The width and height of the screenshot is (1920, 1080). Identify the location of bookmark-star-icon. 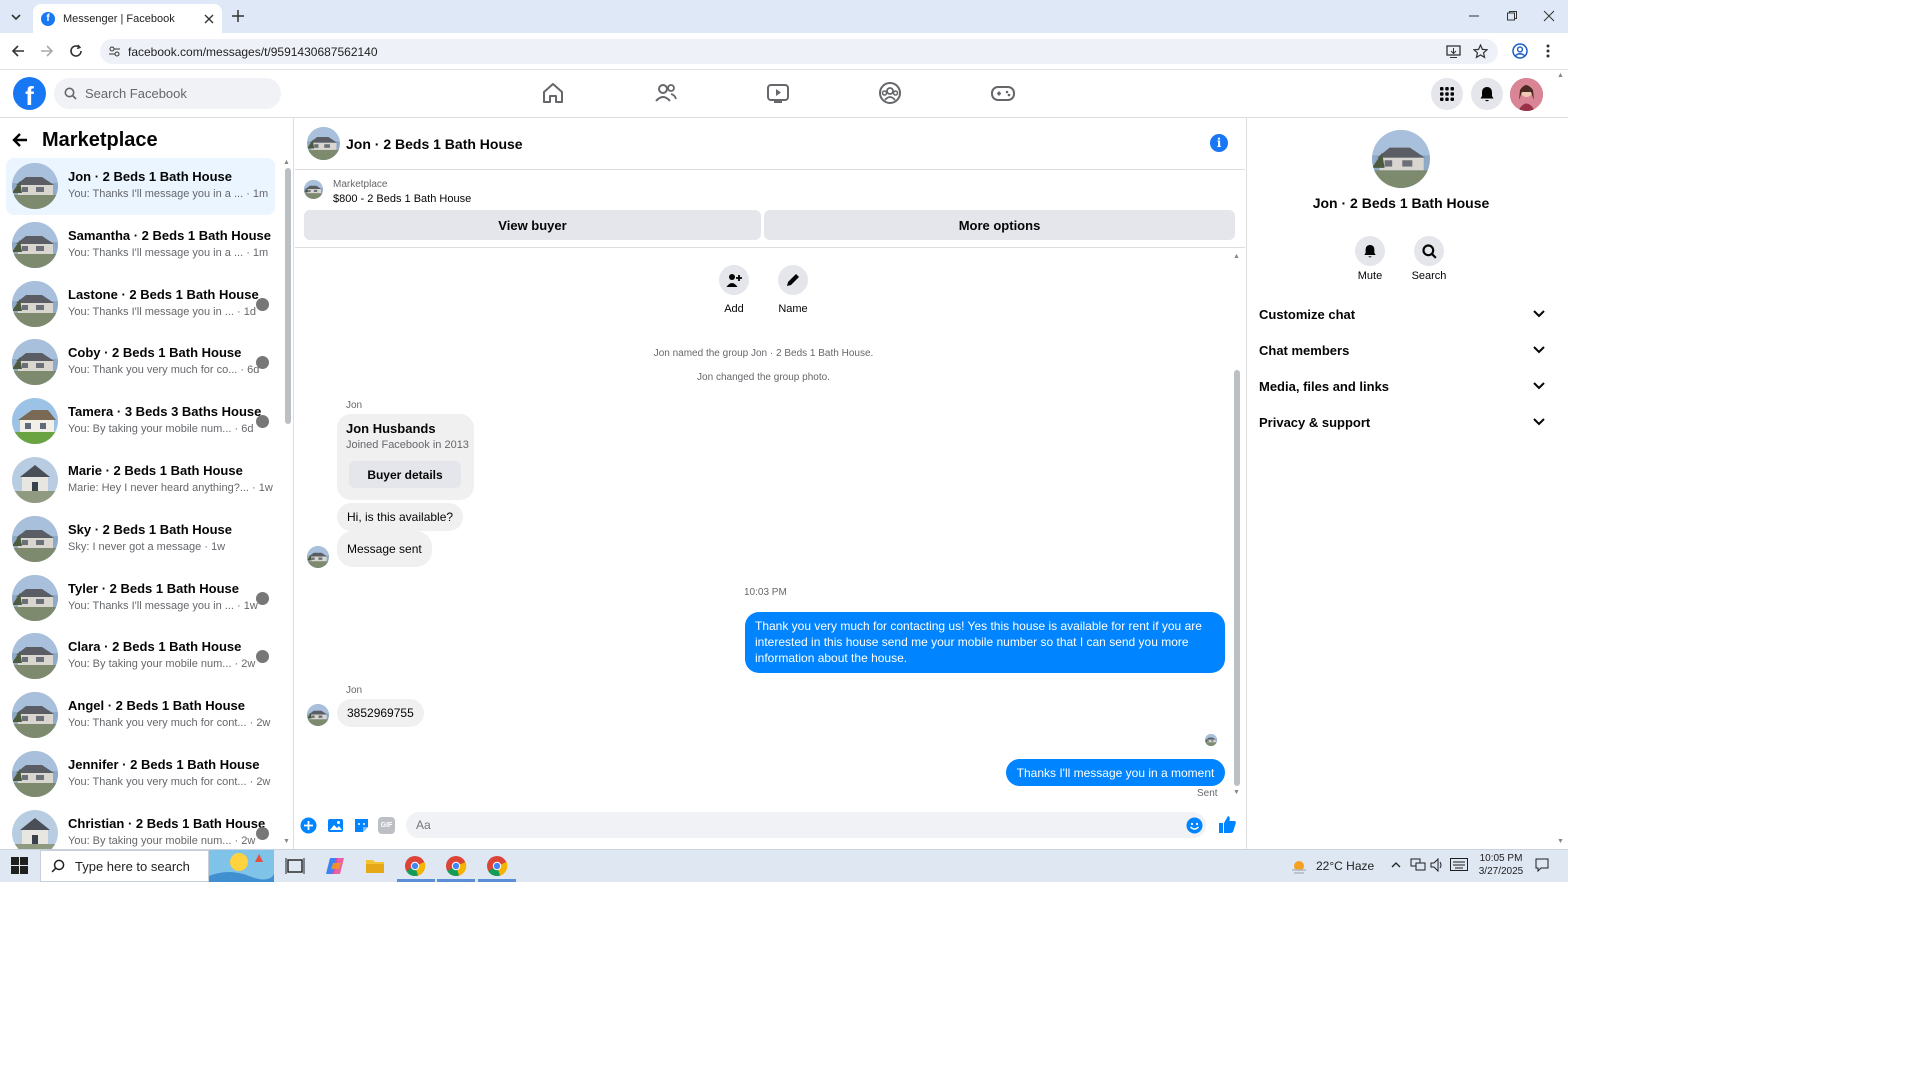
(1480, 51).